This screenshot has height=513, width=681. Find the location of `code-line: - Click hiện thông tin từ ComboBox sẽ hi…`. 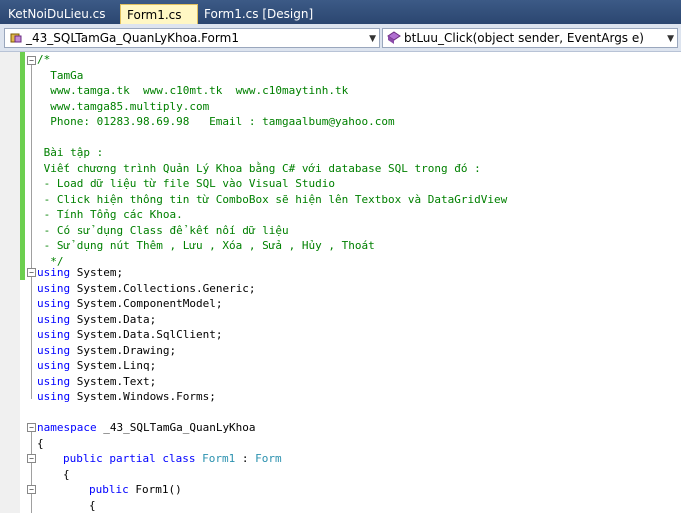

code-line: - Click hiện thông tin từ ComboBox sẽ hi… is located at coordinates (272, 199).